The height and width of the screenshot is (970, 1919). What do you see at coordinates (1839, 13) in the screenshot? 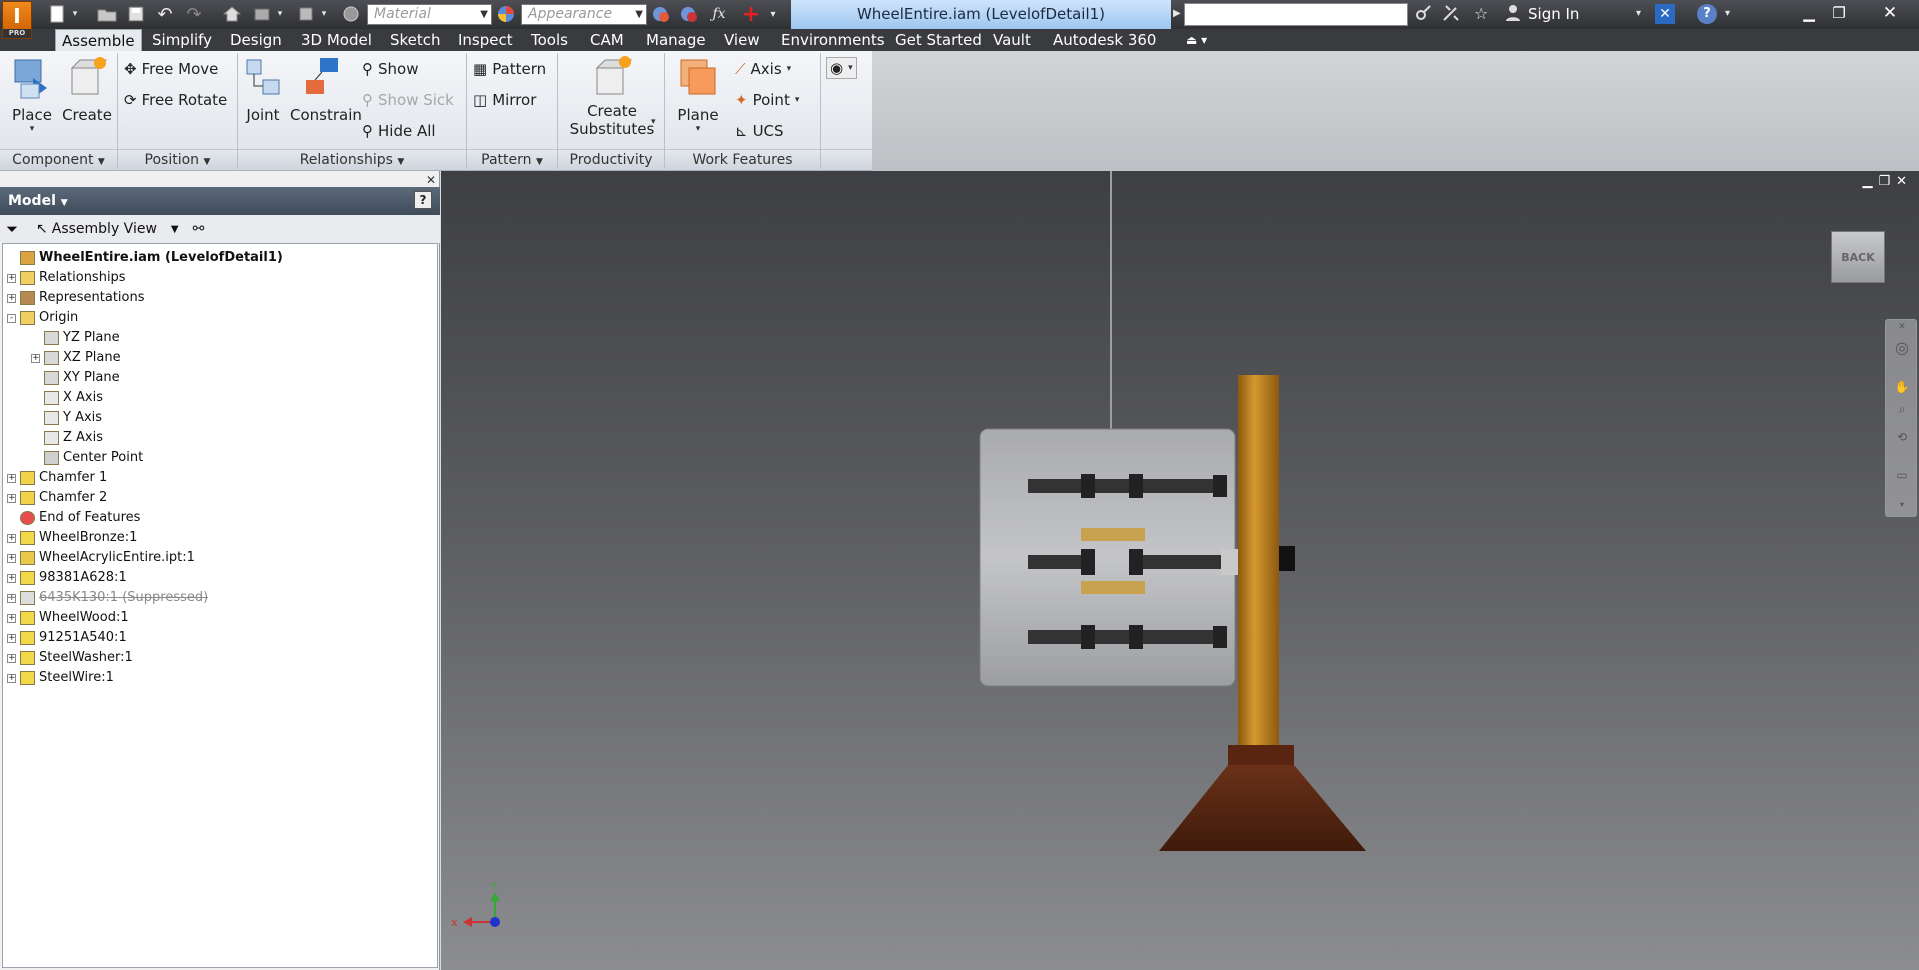
I see `restore-window-icon: ❐` at bounding box center [1839, 13].